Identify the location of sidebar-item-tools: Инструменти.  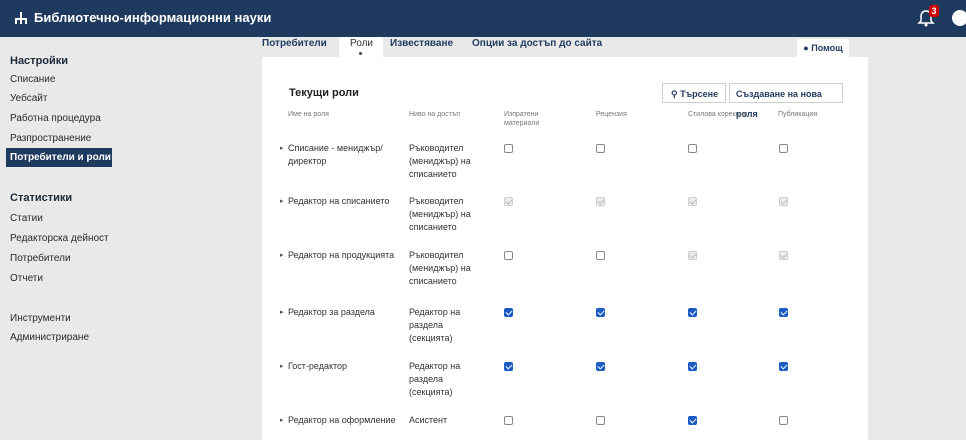
(40, 318).